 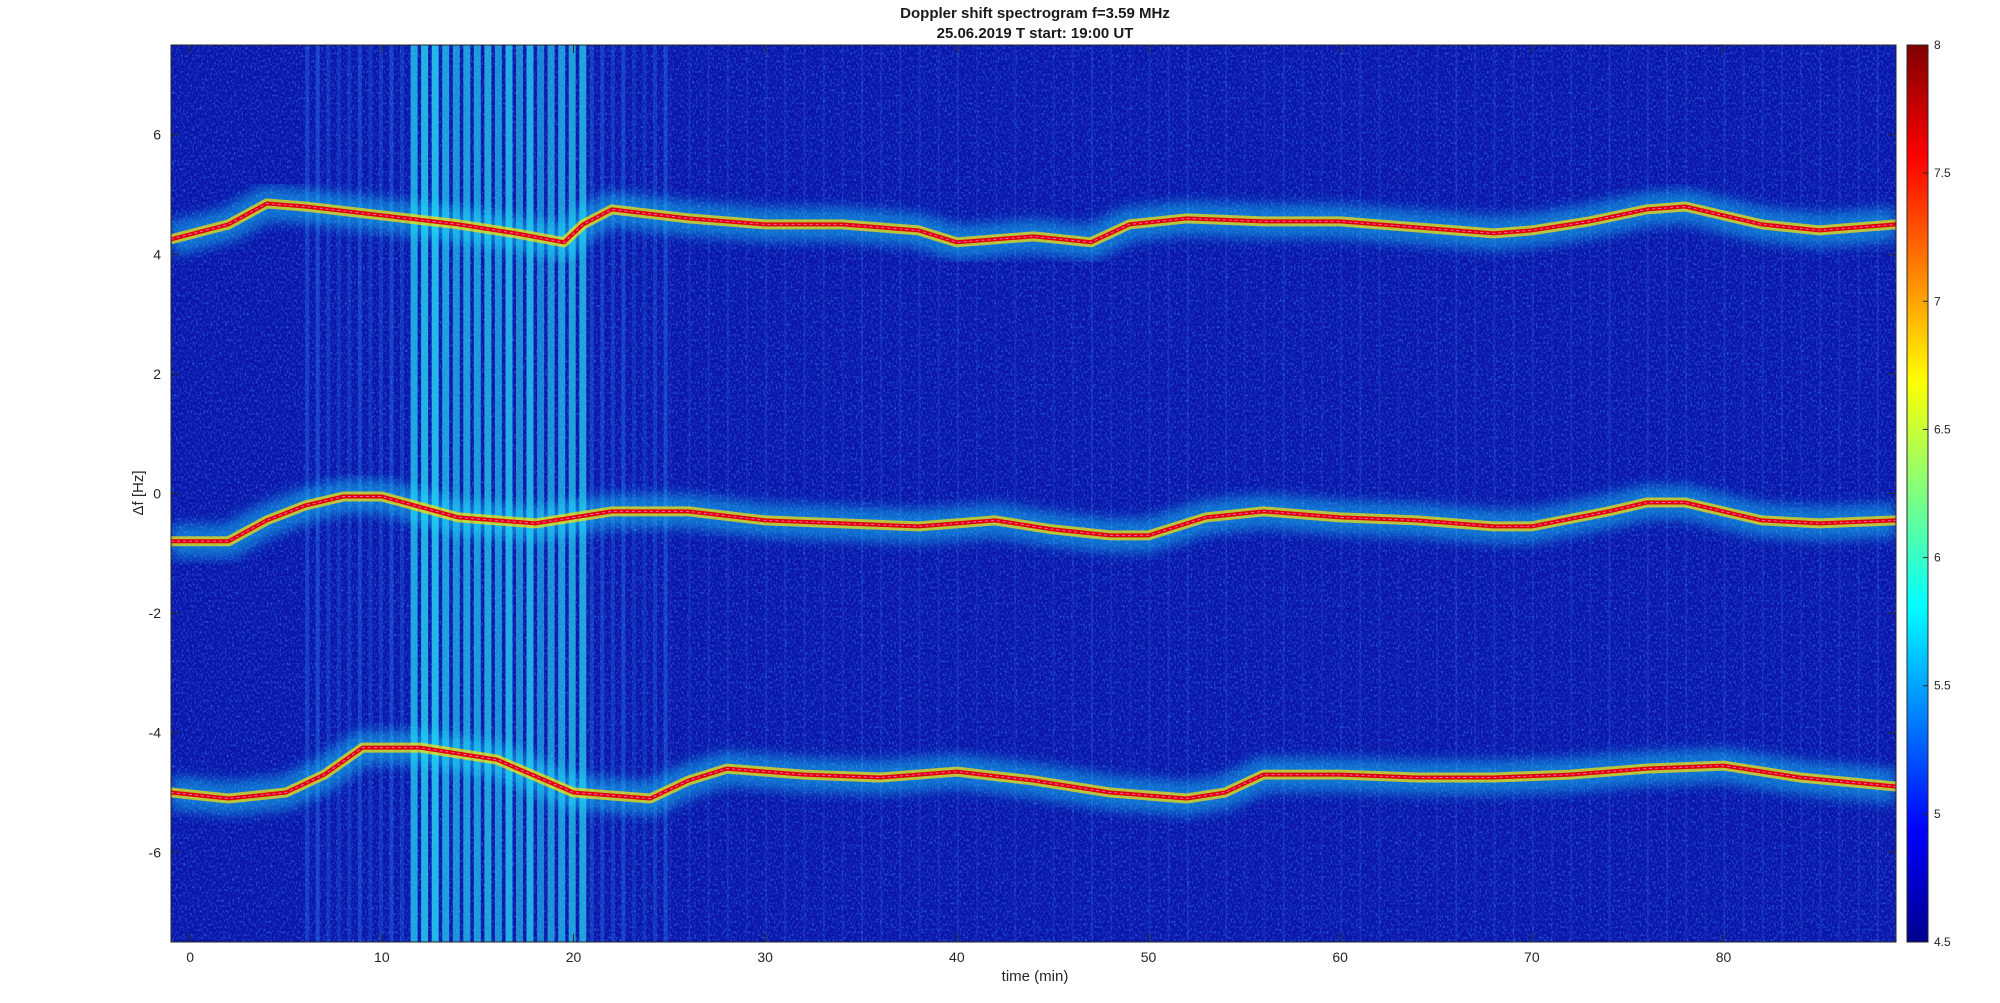 What do you see at coordinates (157, 254) in the screenshot?
I see `y-tick-label: 4` at bounding box center [157, 254].